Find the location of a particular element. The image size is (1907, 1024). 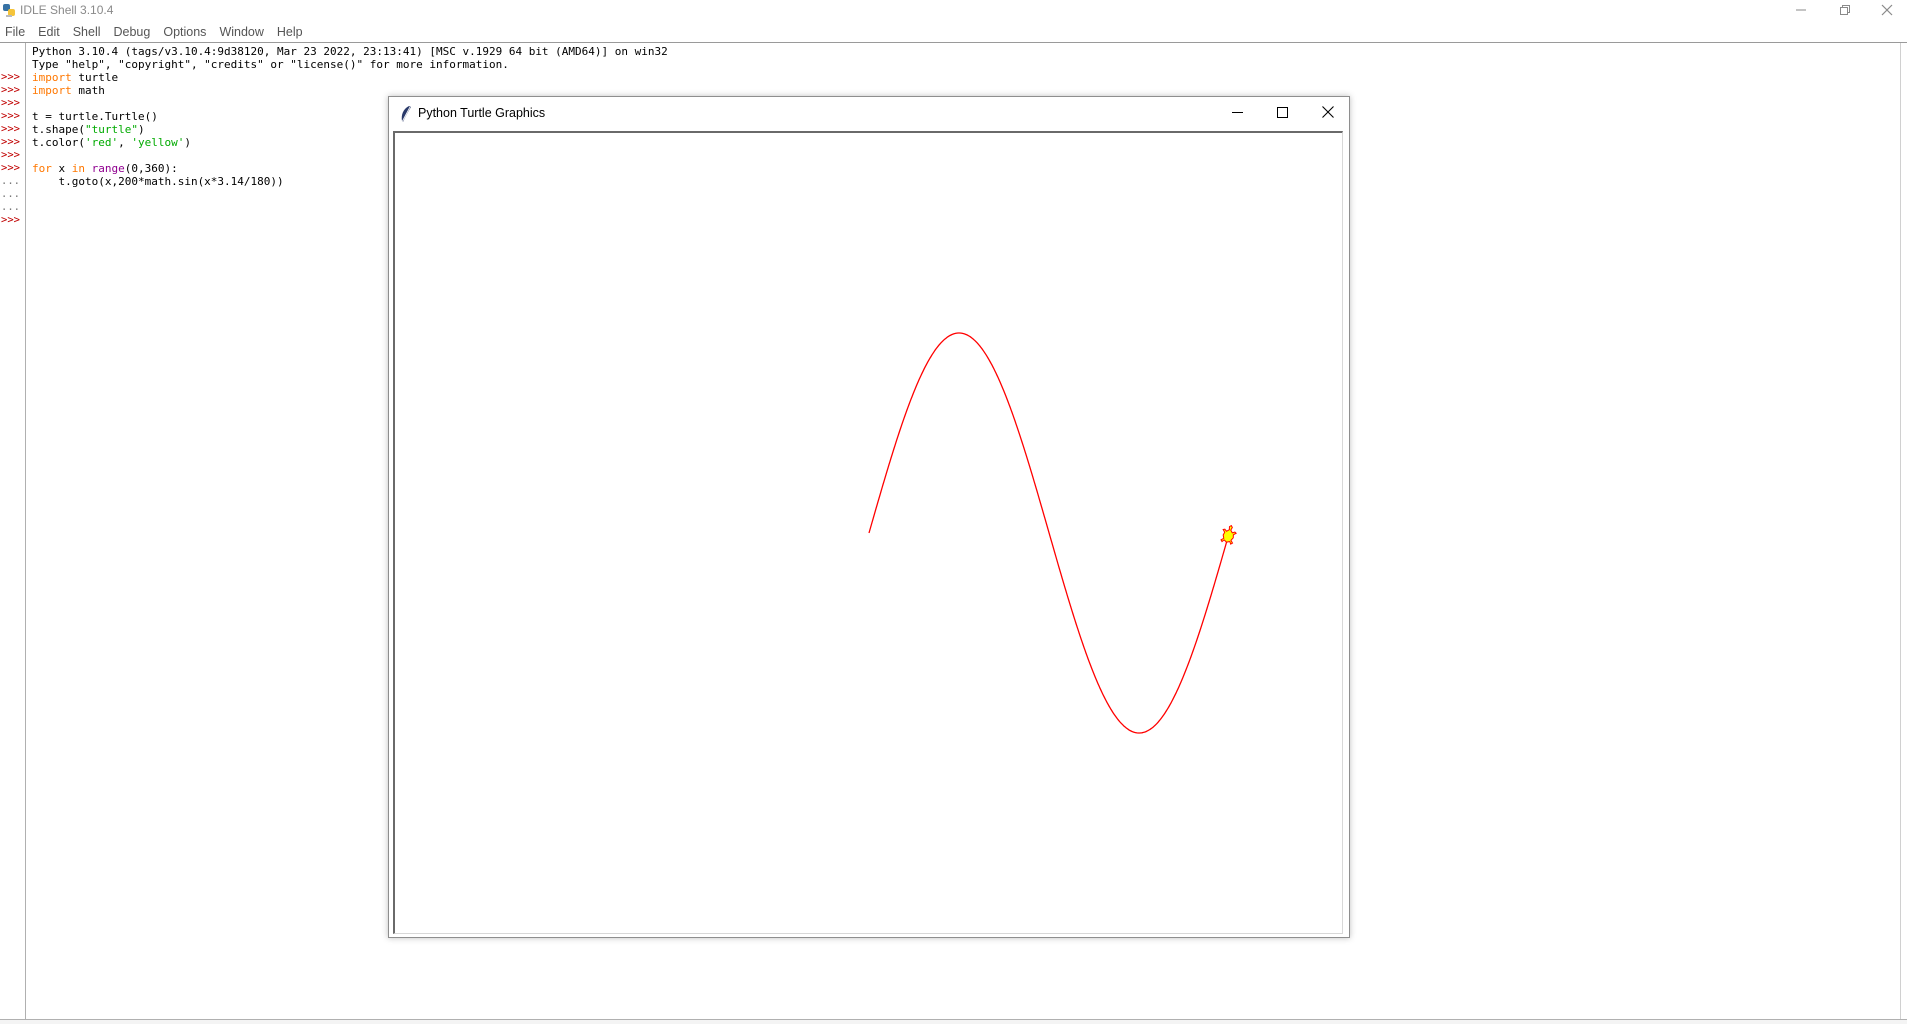

code-line: import math is located at coordinates (68, 90).